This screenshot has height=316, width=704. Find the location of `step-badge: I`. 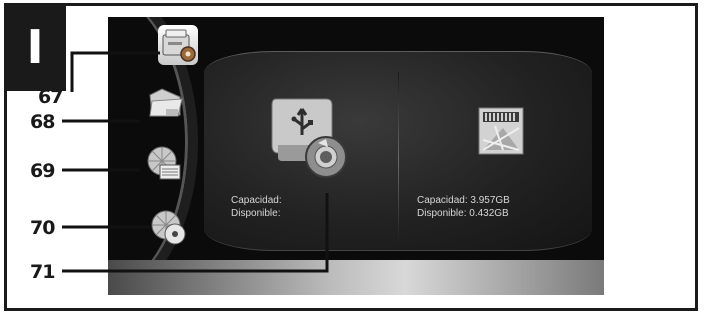

step-badge: I is located at coordinates (35, 47).